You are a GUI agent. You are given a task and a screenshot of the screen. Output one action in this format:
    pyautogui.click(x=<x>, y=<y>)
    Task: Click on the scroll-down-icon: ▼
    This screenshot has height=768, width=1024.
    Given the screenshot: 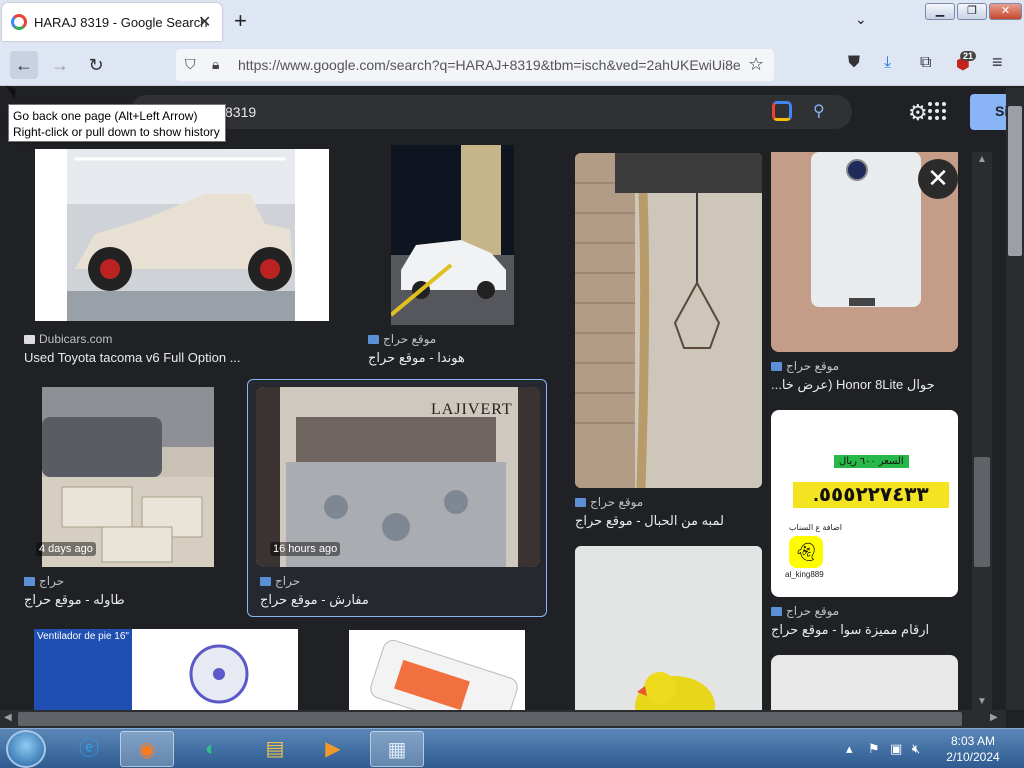 What is the action you would take?
    pyautogui.click(x=982, y=701)
    